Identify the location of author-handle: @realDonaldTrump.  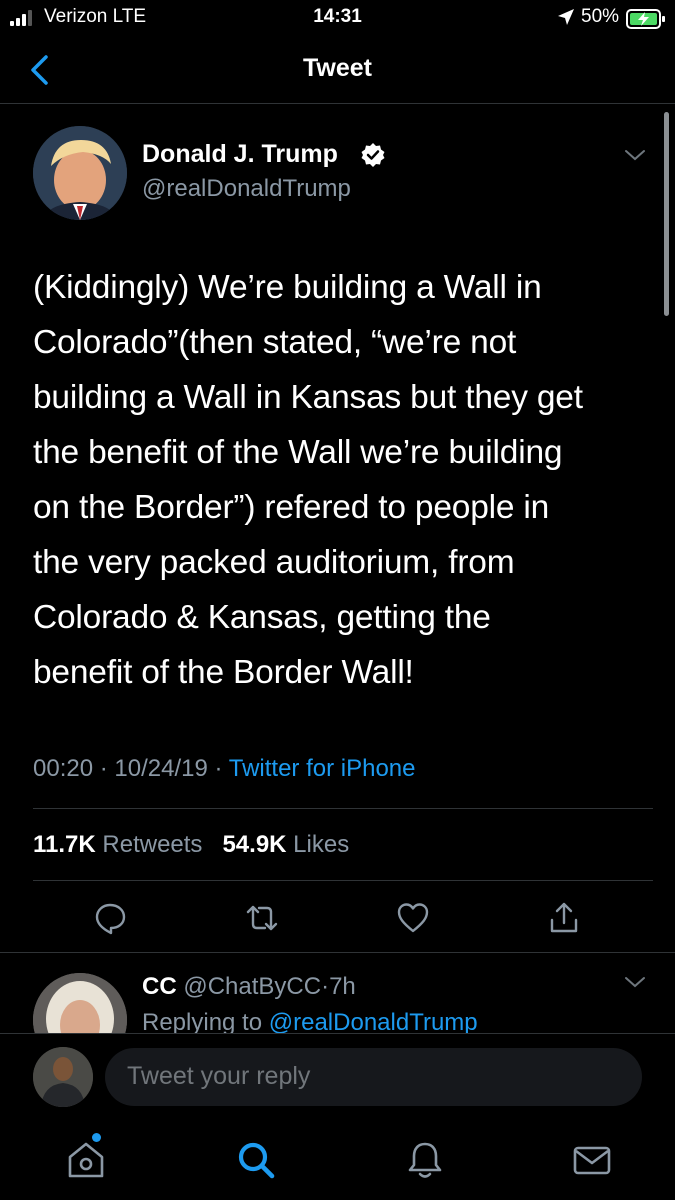
(246, 189).